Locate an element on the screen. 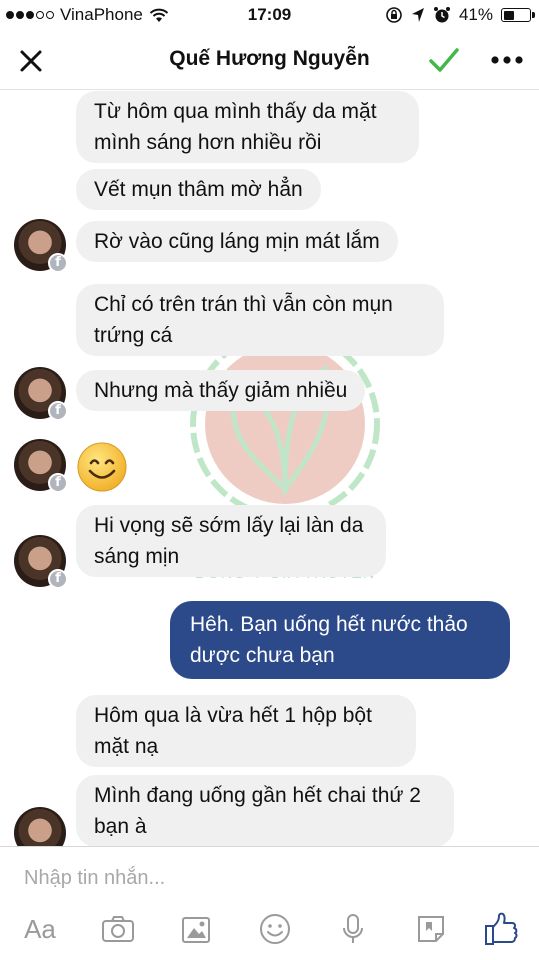 The image size is (539, 960). emoji-button is located at coordinates (275, 929).